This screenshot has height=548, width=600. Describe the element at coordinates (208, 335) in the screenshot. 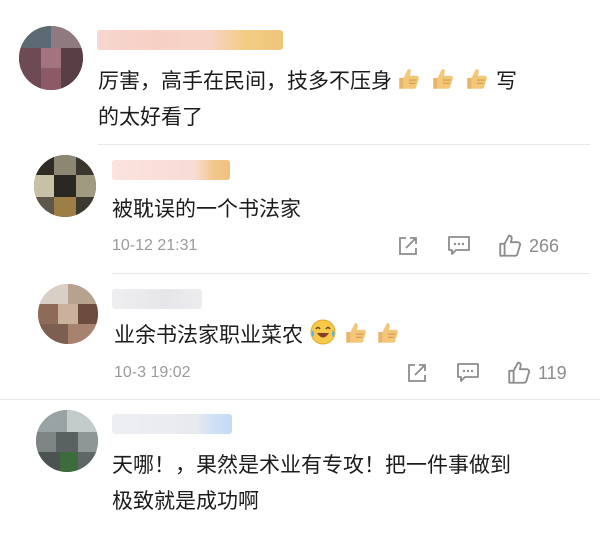

I see `comment-text-line1: 业余书法家职业菜农` at that location.